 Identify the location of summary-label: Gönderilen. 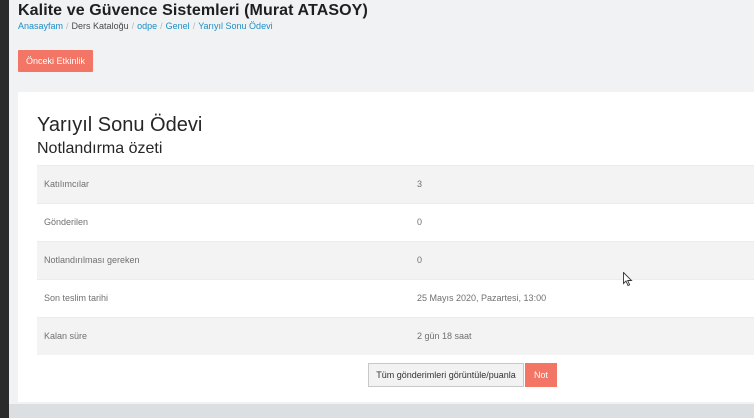
(66, 222).